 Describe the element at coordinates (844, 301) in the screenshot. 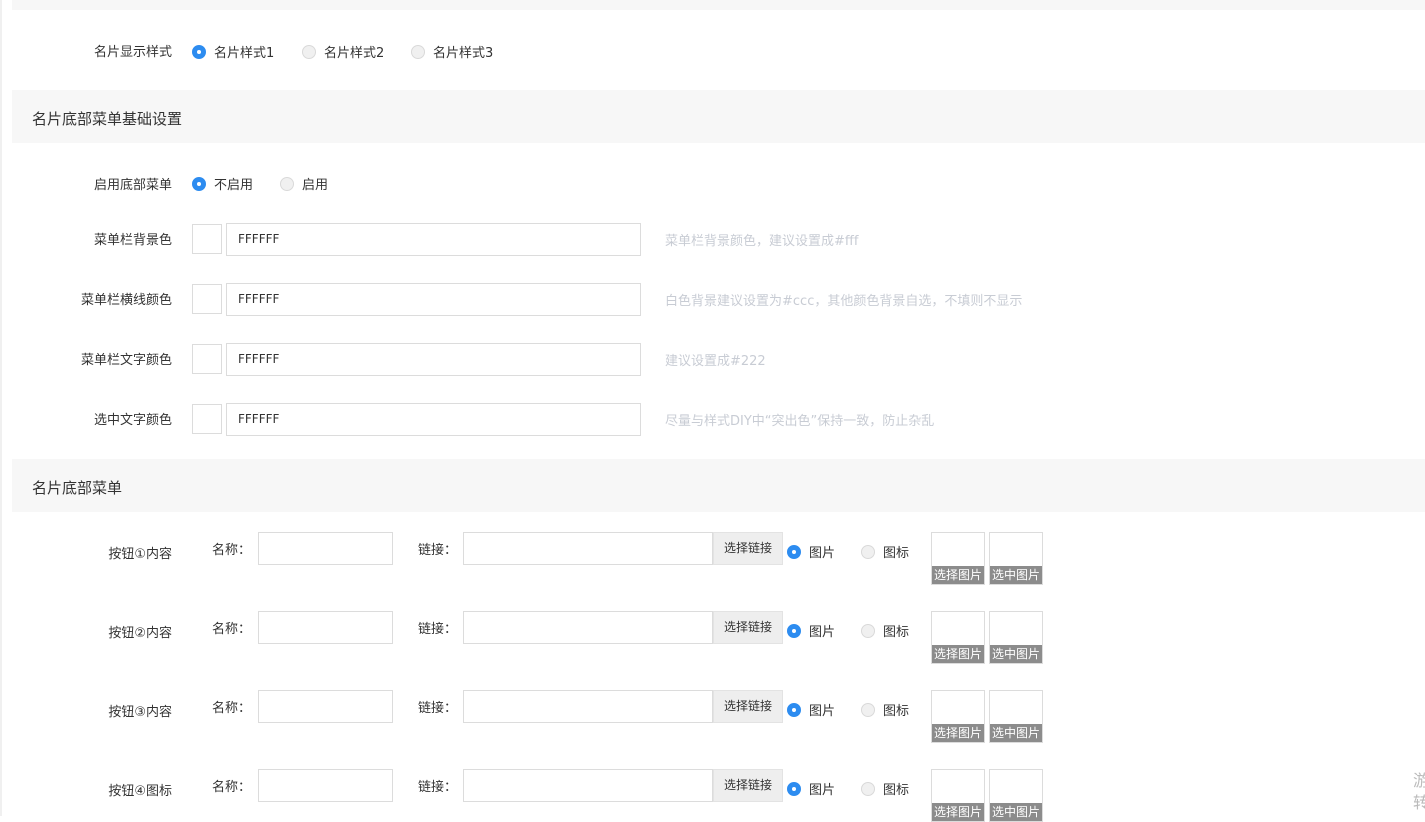

I see `color-hint: 白色背景建议设置为#ccc，其他颜色背景自选，不填则不显示` at that location.